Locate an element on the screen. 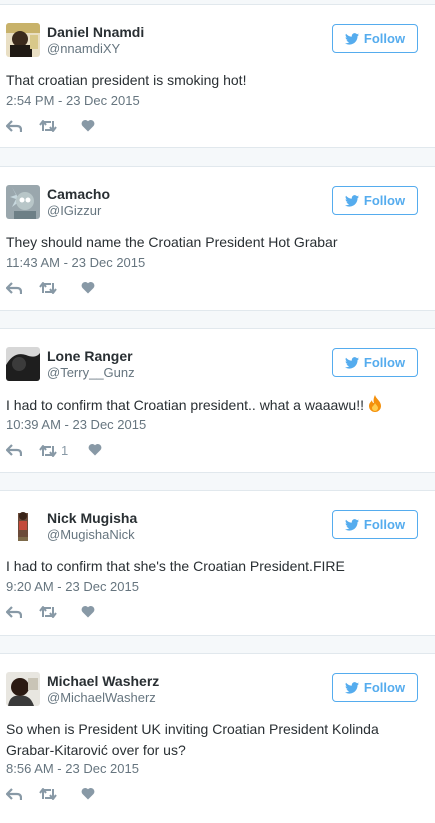 This screenshot has height=823, width=435. tweet-text: That croatian president is smoking hot! is located at coordinates (126, 80).